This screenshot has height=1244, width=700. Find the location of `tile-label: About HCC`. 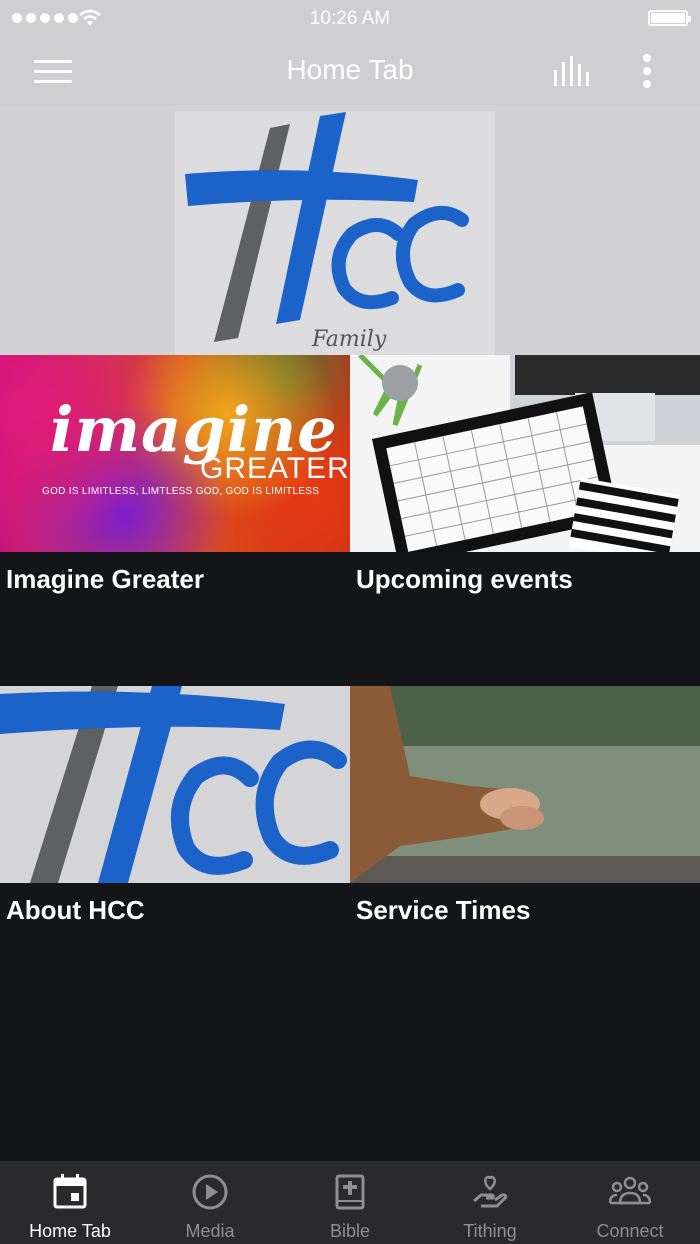

tile-label: About HCC is located at coordinates (75, 910).